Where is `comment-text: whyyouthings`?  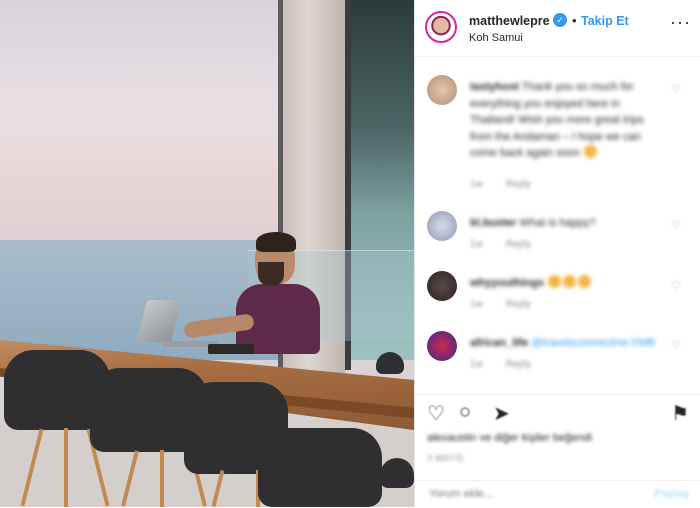 comment-text: whyyouthings is located at coordinates (565, 283).